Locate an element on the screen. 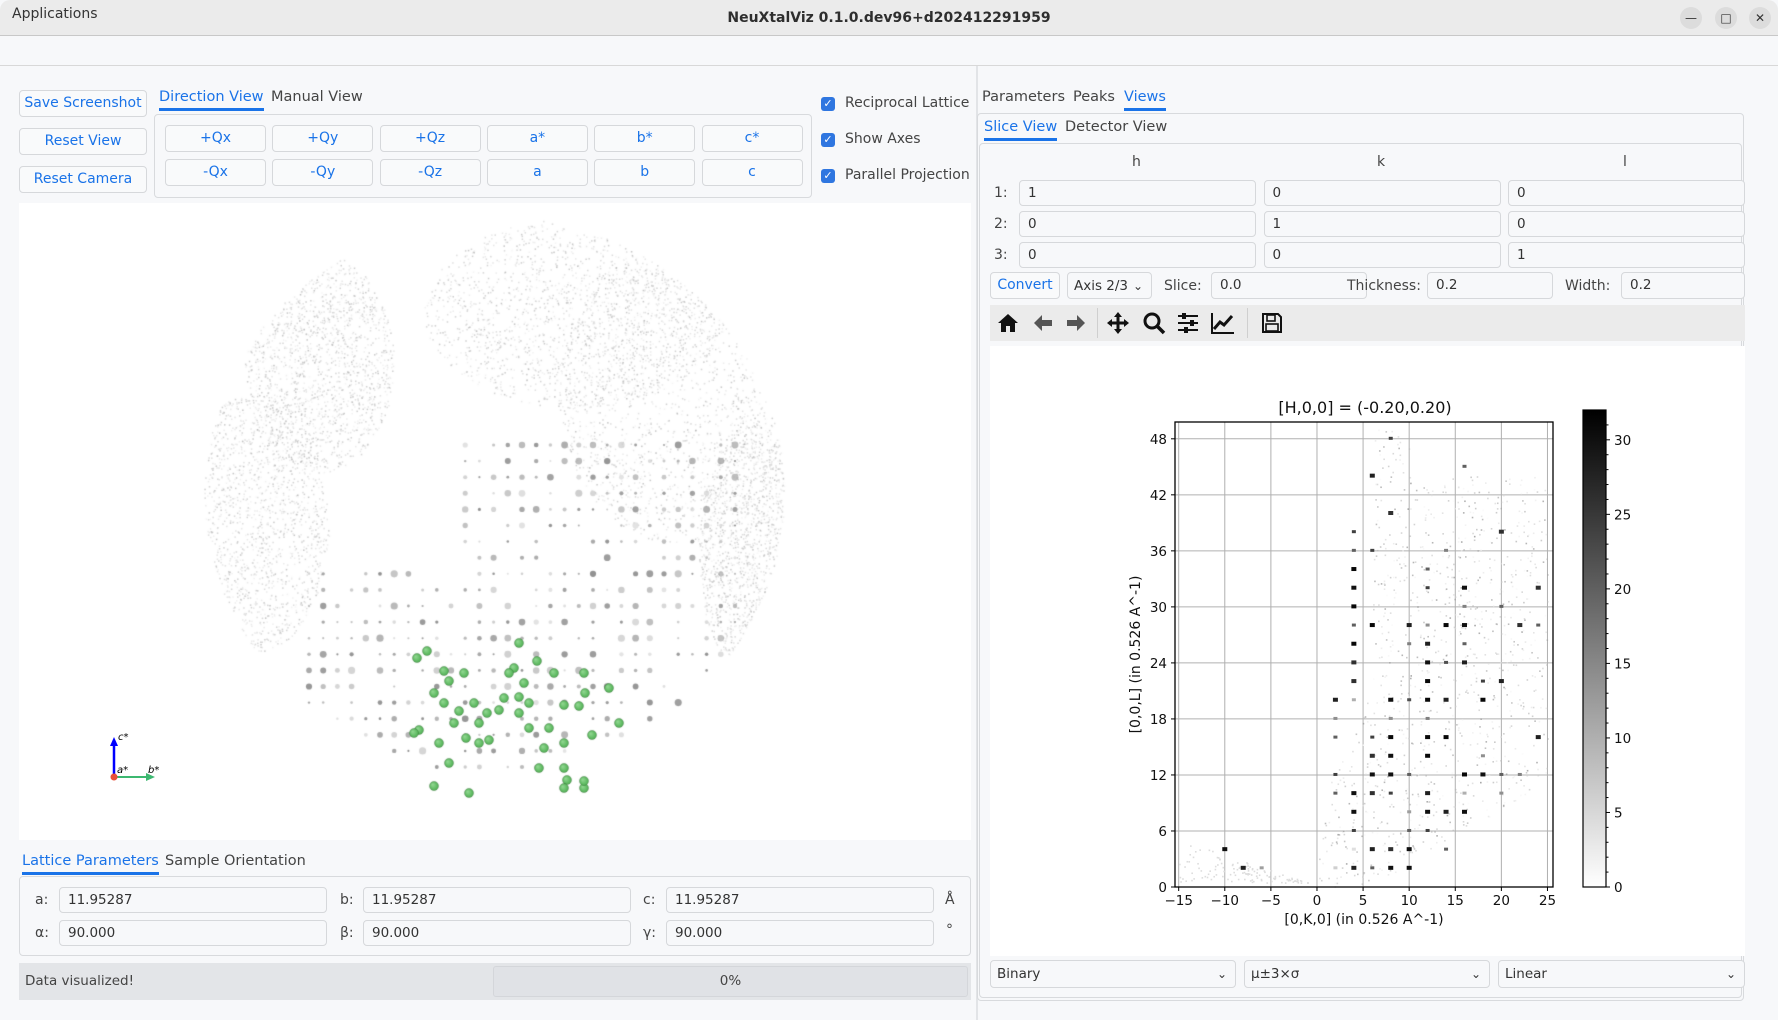 This screenshot has width=1778, height=1020. direction-button: a* is located at coordinates (537, 138).